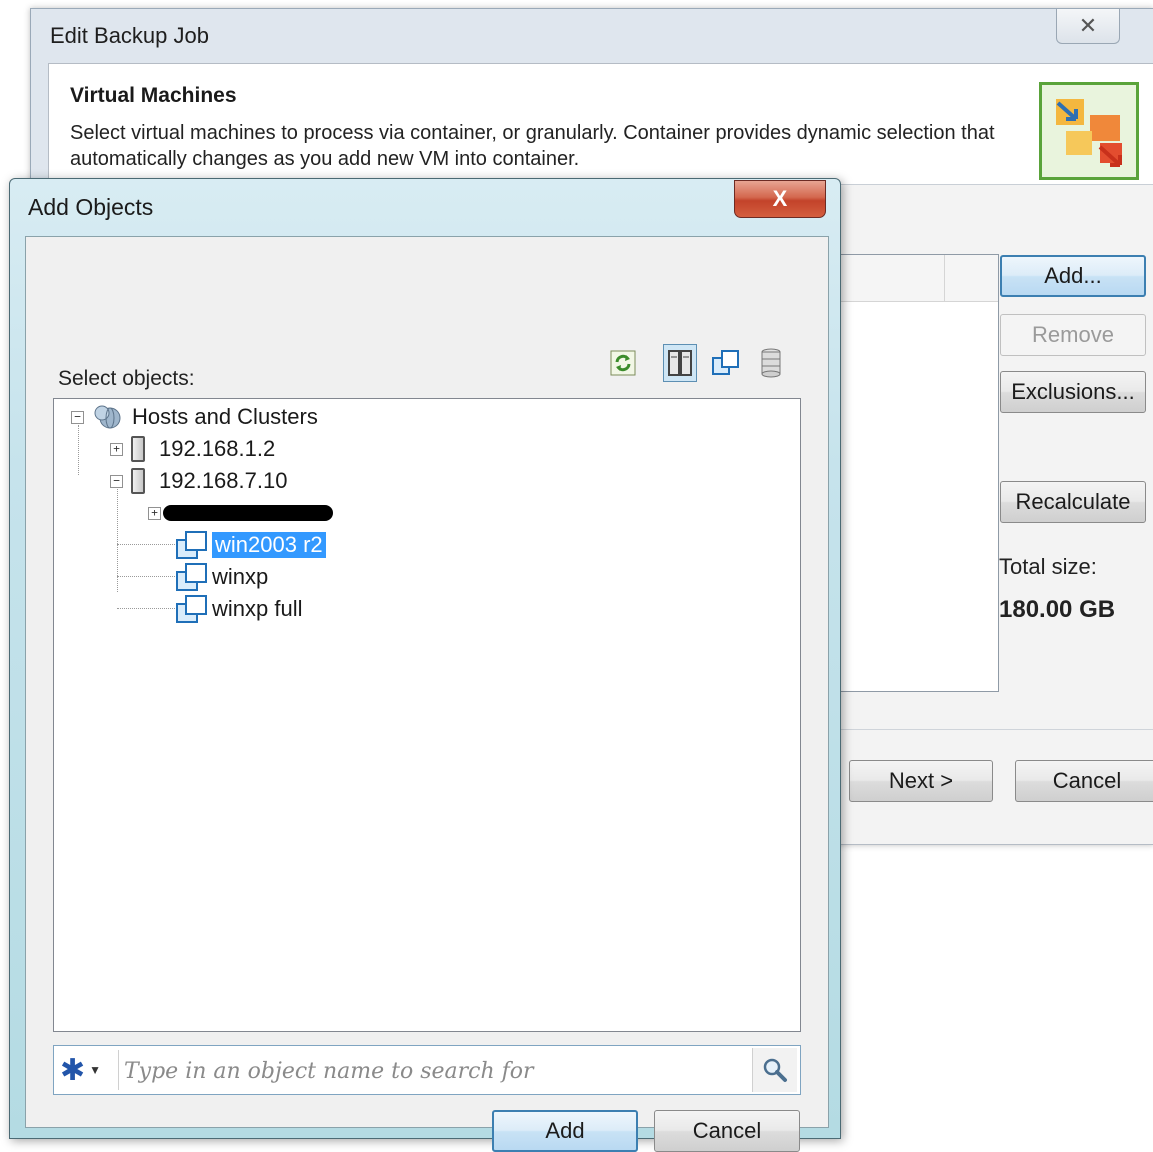 Image resolution: width=1153 pixels, height=1152 pixels. What do you see at coordinates (1057, 609) in the screenshot?
I see `total-size-value: 180.00 GB` at bounding box center [1057, 609].